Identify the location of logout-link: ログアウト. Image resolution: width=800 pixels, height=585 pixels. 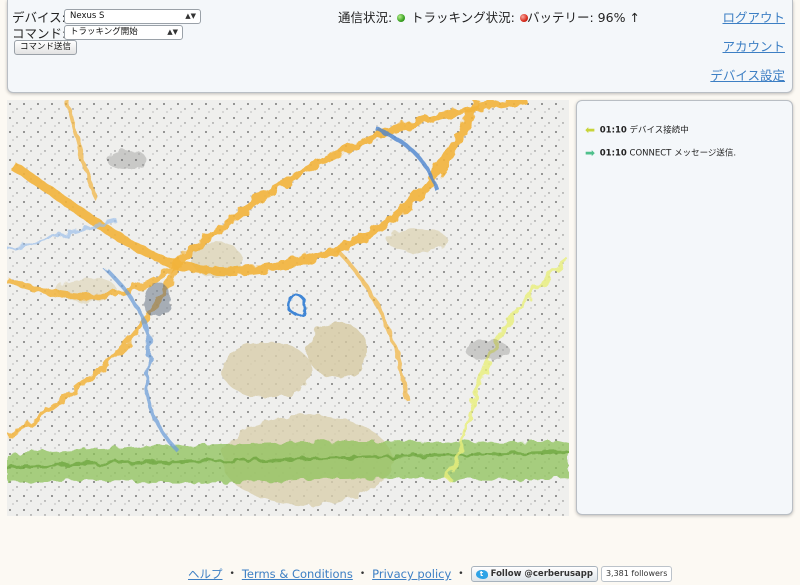
(753, 16).